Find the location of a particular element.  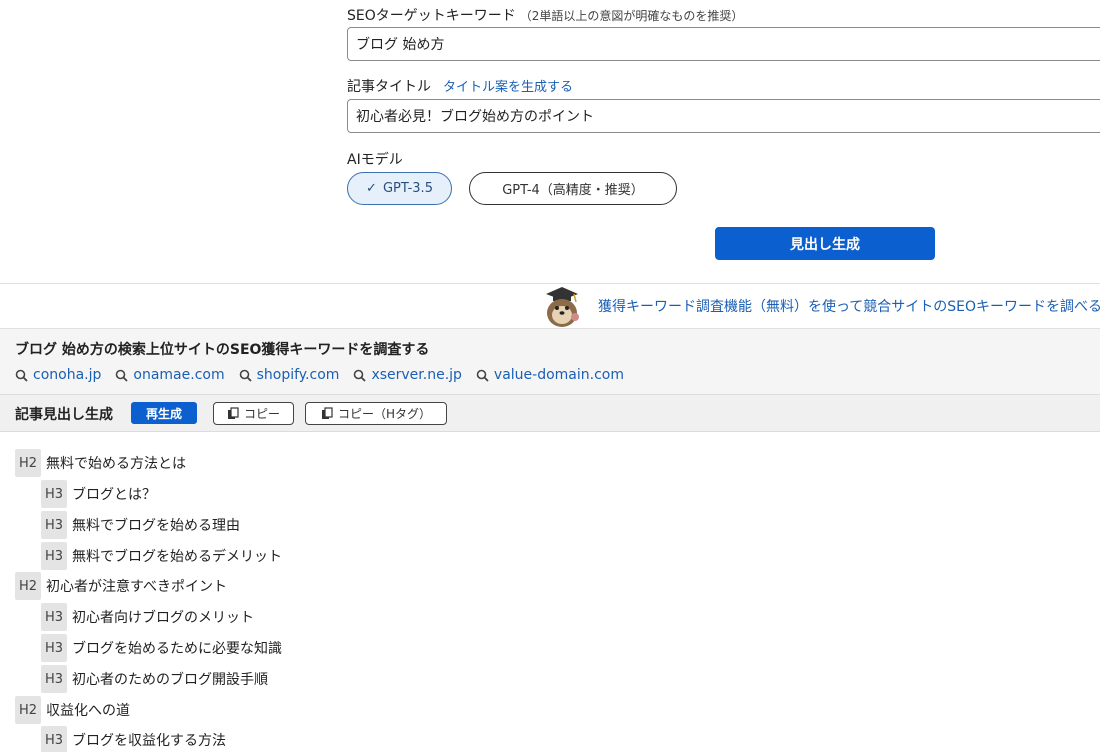

model-option-gpt35: ✓ GPT-3.5 is located at coordinates (399, 188).